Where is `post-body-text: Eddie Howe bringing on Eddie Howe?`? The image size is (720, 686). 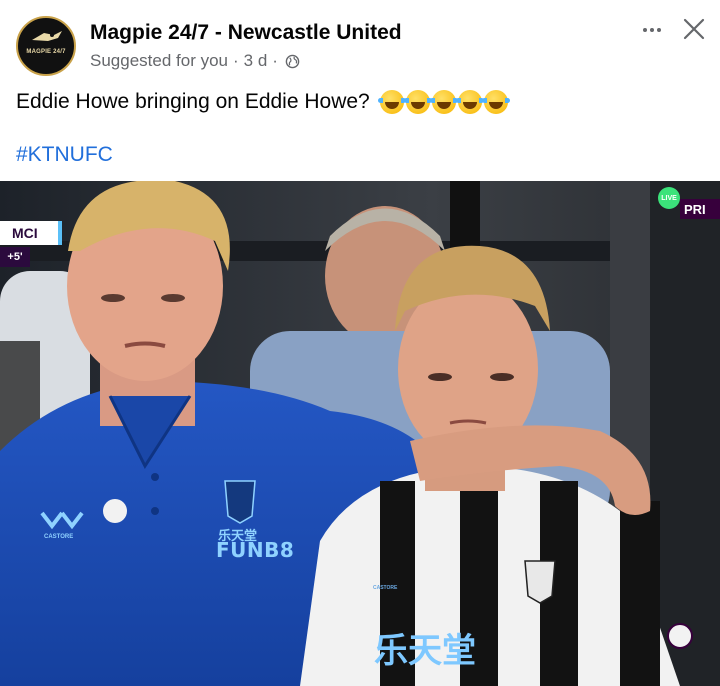 post-body-text: Eddie Howe bringing on Eddie Howe? is located at coordinates (193, 101).